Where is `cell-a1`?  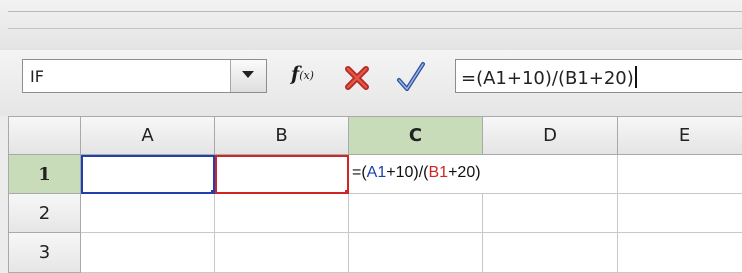
cell-a1 is located at coordinates (149, 175).